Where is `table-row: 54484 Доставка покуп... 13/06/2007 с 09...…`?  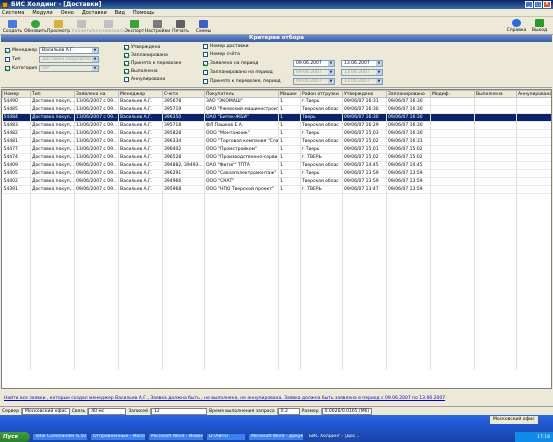
table-row: 54484 Доставка покуп... 13/06/2007 с 09...… is located at coordinates (276, 117).